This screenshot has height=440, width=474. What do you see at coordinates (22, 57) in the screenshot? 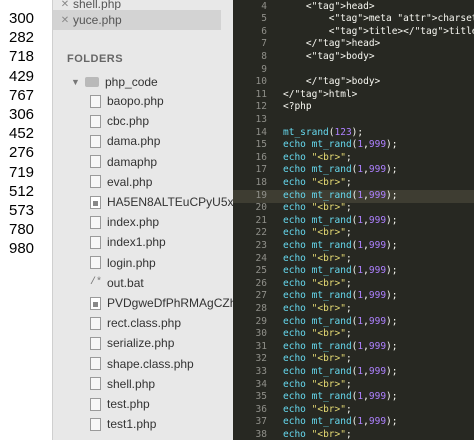
I see `output-number: 718` at bounding box center [22, 57].